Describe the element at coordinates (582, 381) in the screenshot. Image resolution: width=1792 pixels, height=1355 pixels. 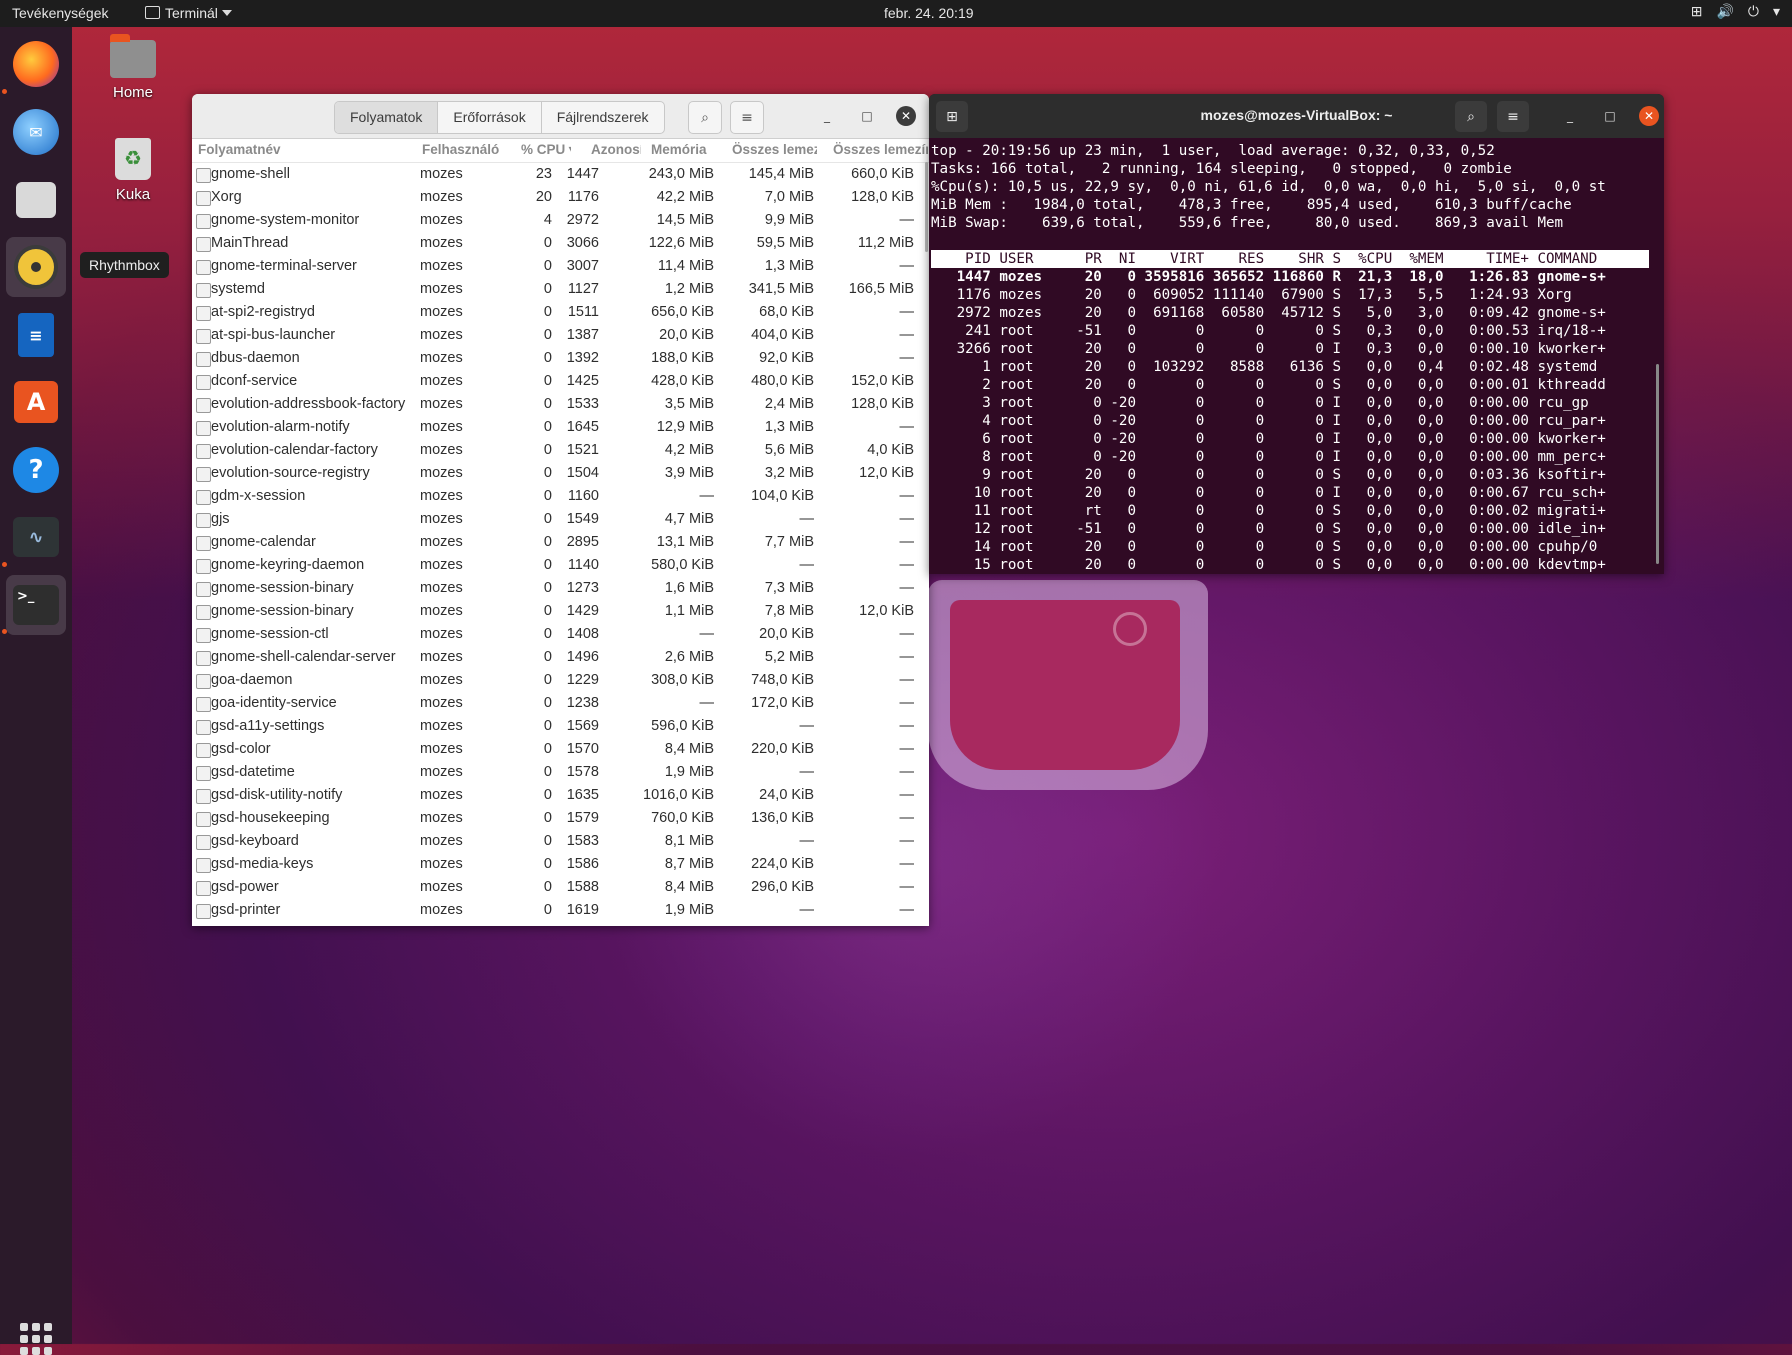
I see `process-pid: 1425` at that location.